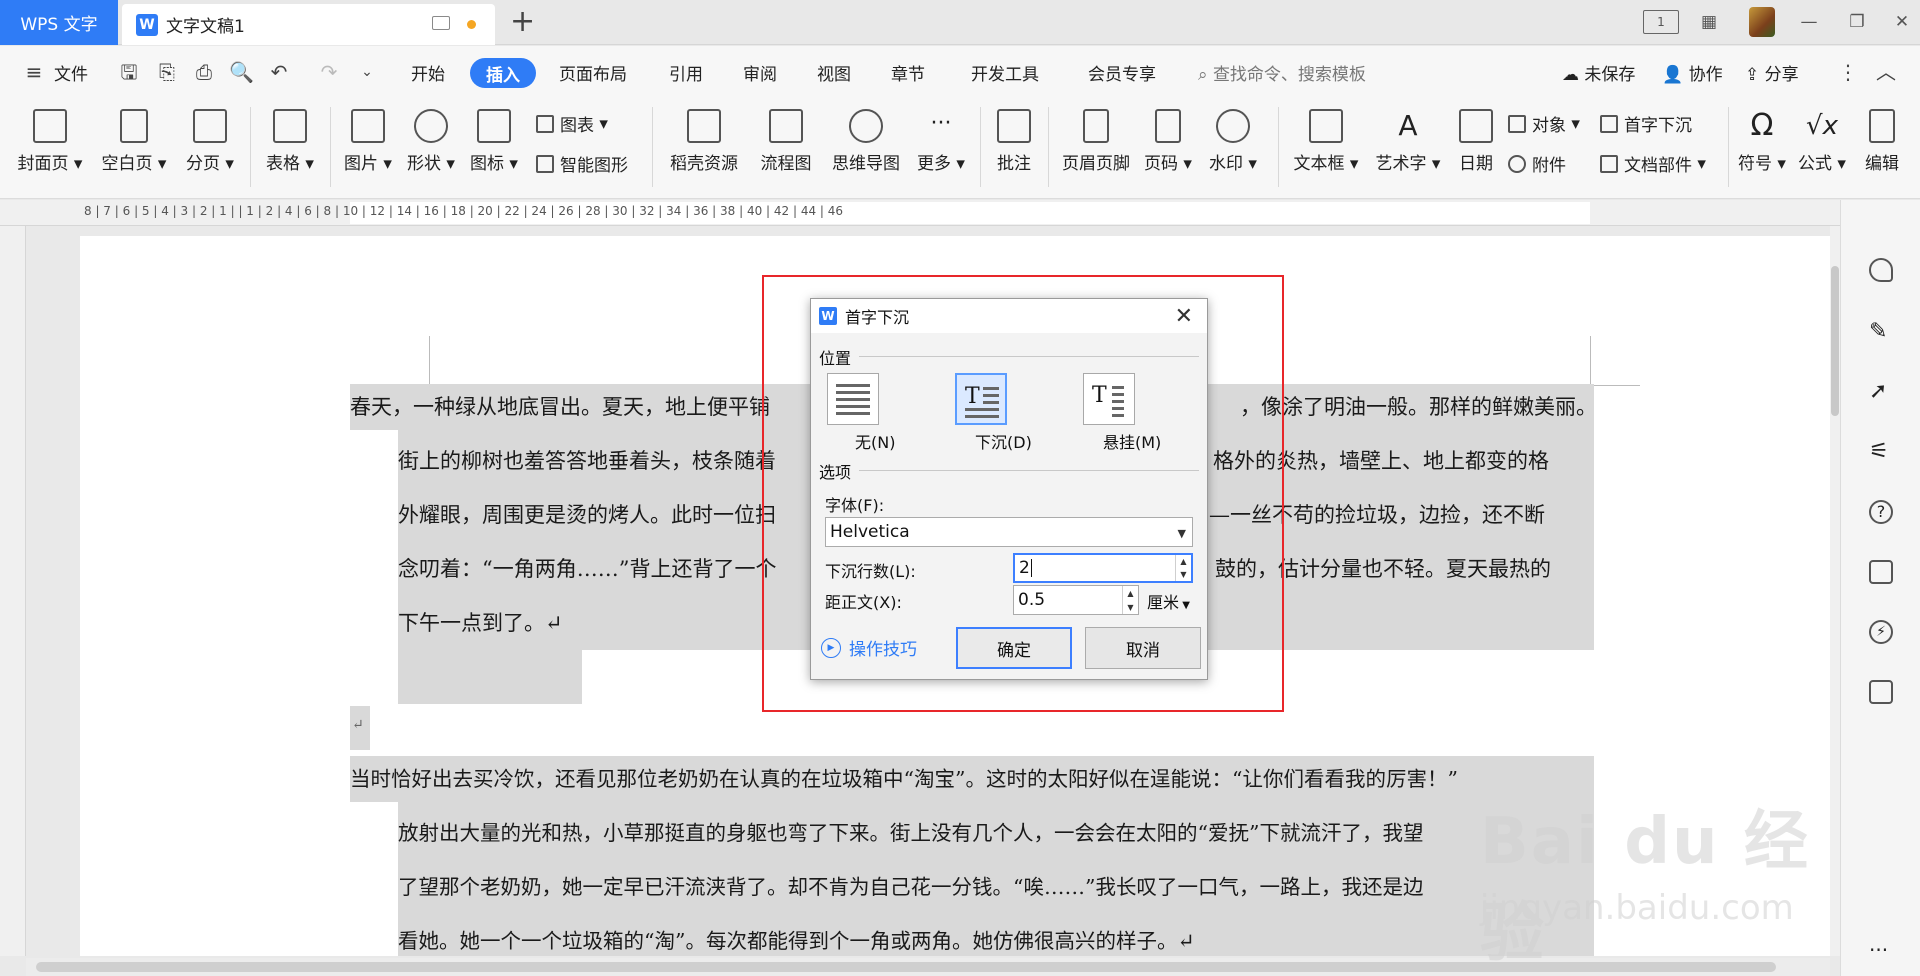 The image size is (1920, 976). I want to click on paragraph-mark: ↵, so click(358, 725).